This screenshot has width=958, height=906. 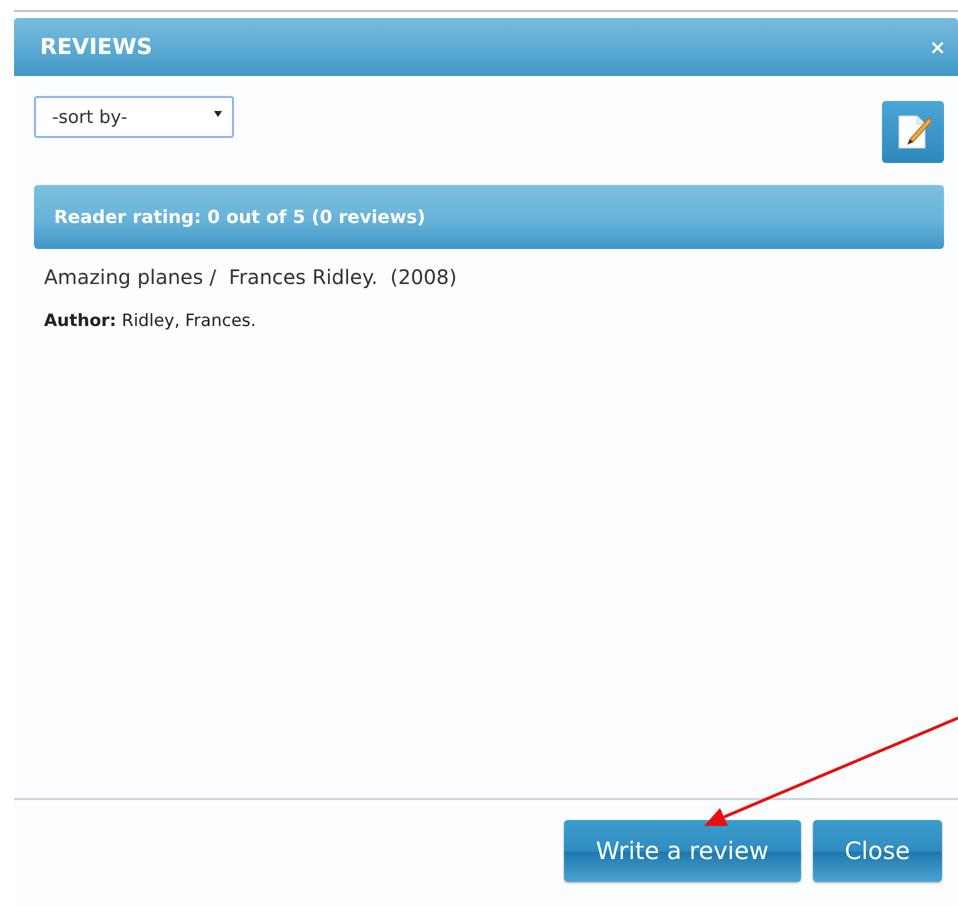 What do you see at coordinates (96, 47) in the screenshot?
I see `dialog-title: REVIEWS` at bounding box center [96, 47].